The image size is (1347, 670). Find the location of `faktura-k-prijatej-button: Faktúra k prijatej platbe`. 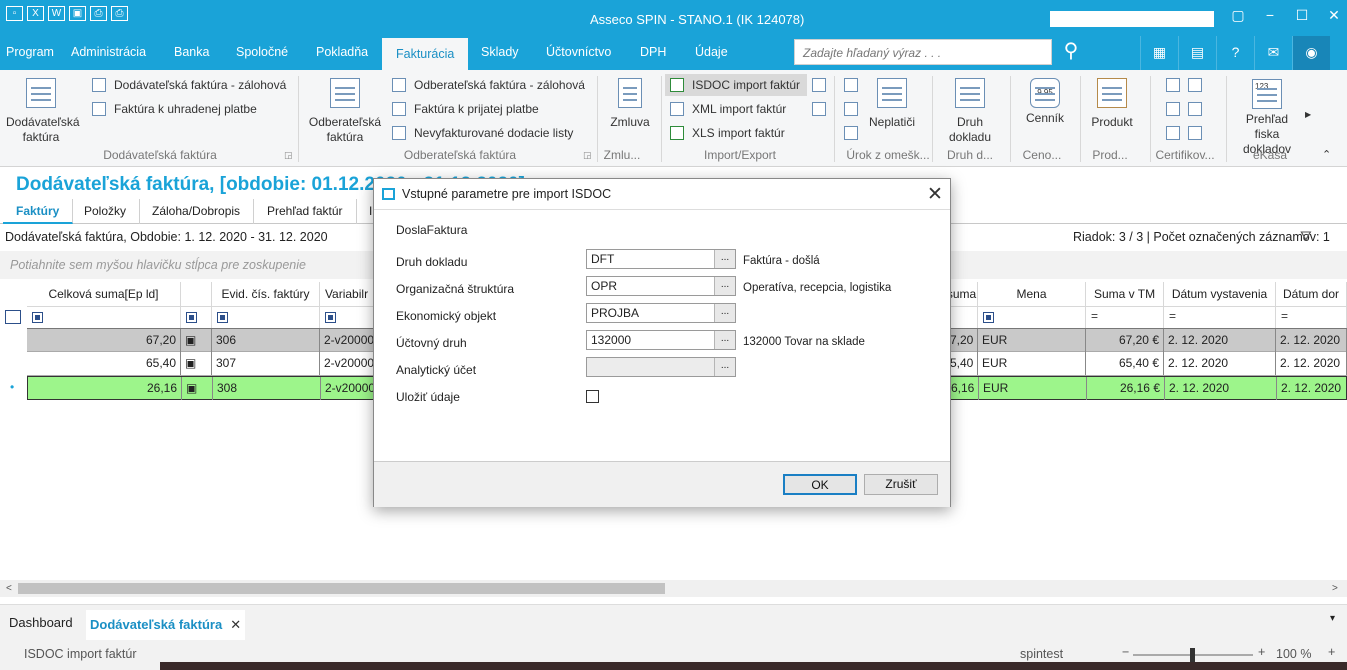

faktura-k-prijatej-button: Faktúra k prijatej platbe is located at coordinates (465, 109).